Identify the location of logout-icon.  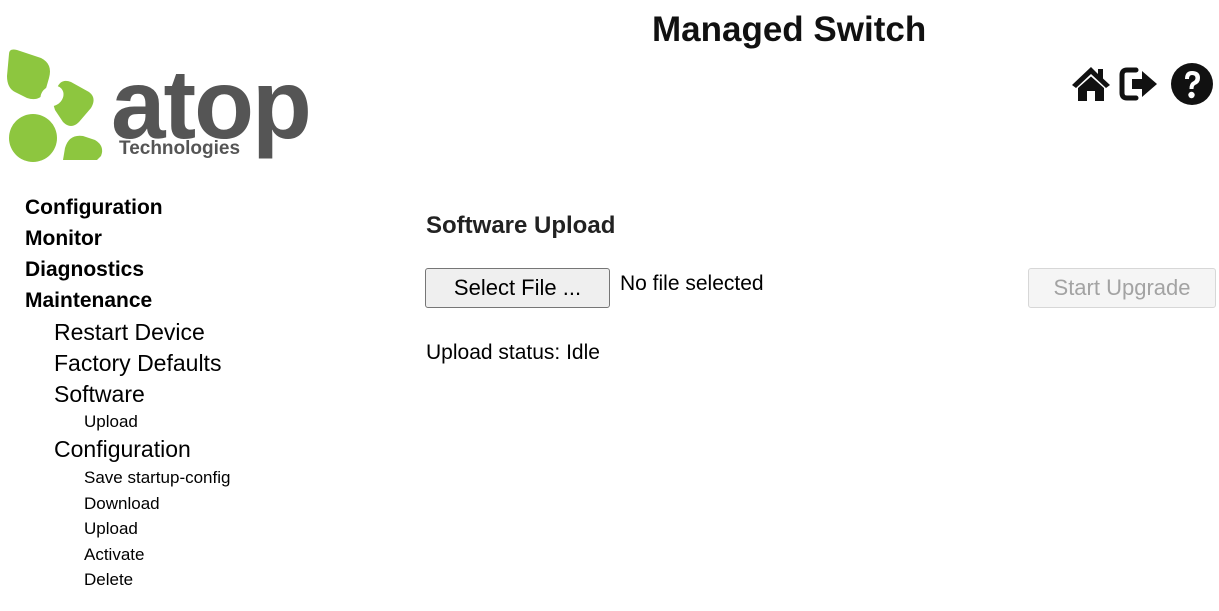
(1139, 84).